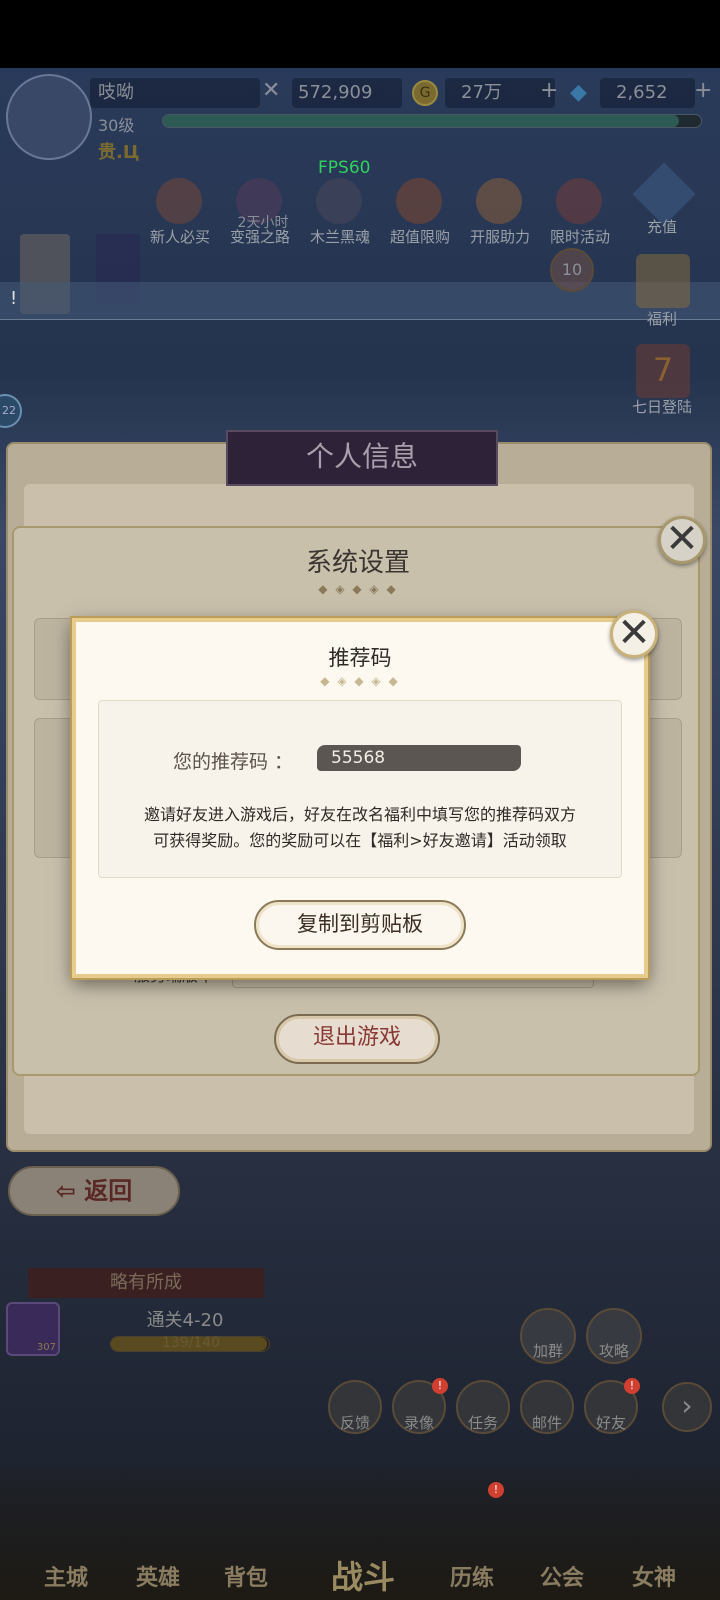 Image resolution: width=720 pixels, height=1600 pixels. I want to click on exp-bar, so click(432, 121).